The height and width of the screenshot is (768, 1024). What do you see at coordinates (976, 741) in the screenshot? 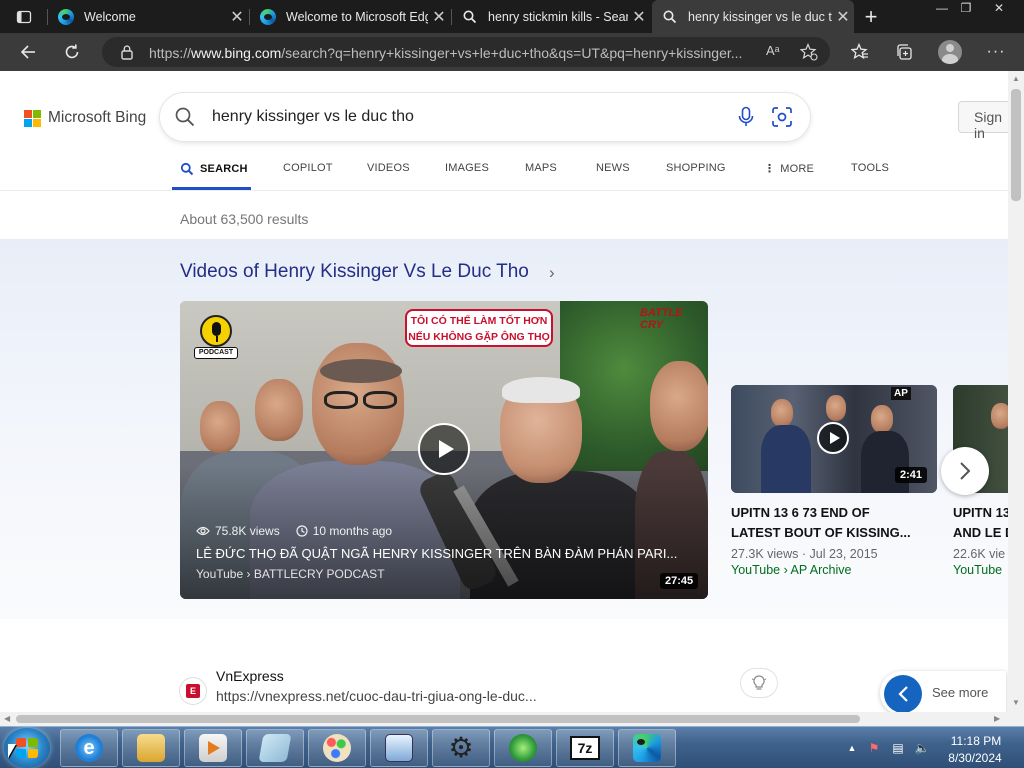
I see `clock-time: 11:18 PM` at bounding box center [976, 741].